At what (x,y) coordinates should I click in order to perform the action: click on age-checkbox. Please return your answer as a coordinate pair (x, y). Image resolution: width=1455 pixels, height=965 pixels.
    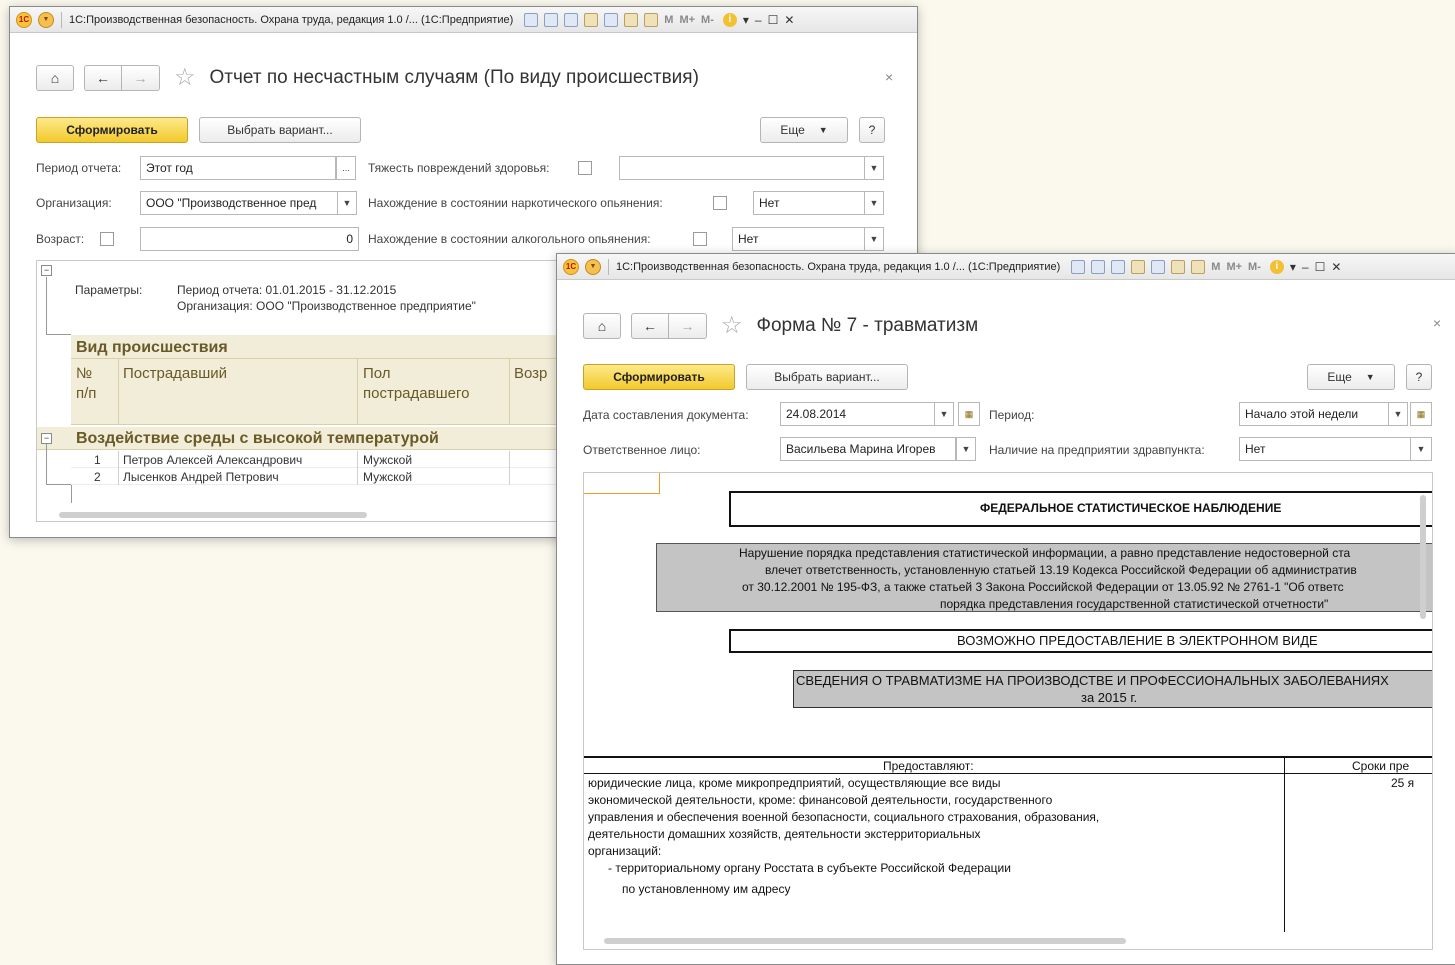
    Looking at the image, I should click on (107, 239).